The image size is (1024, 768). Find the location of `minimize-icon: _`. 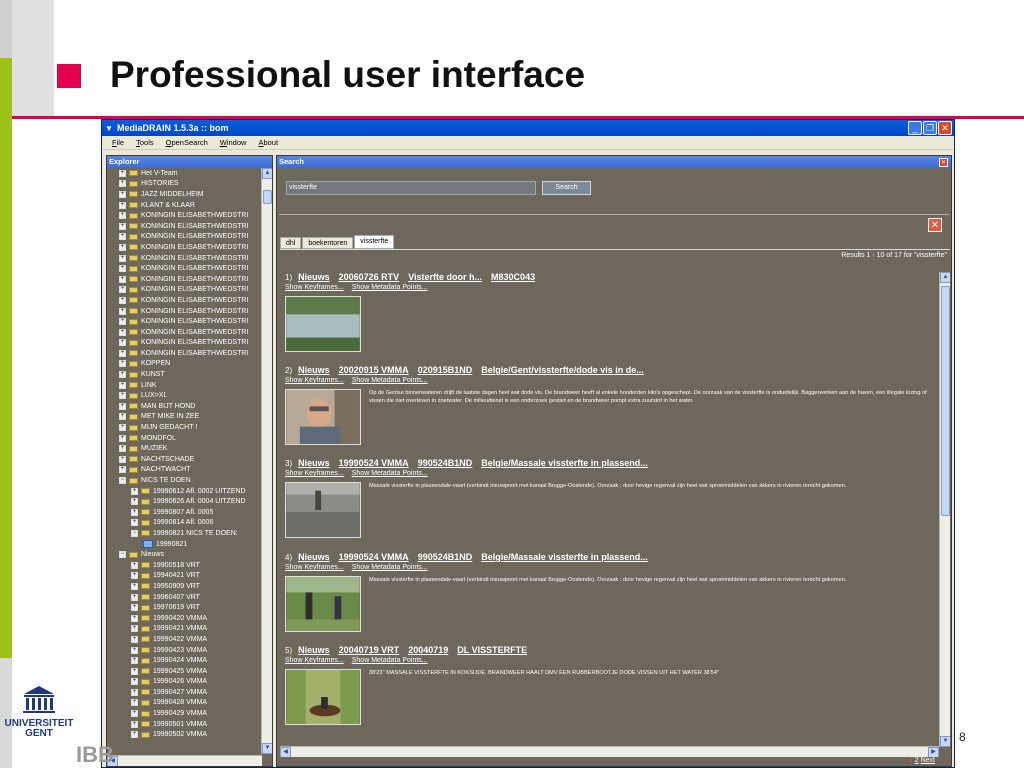

minimize-icon: _ is located at coordinates (915, 128).